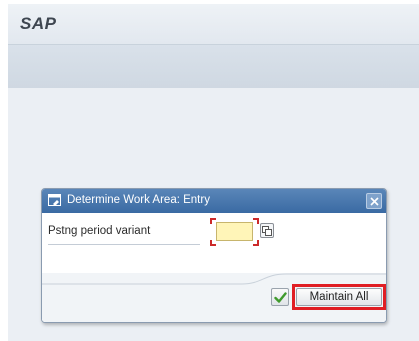  I want to click on dialog-title-bar: Determine Work Area: Entry, so click(214, 201).